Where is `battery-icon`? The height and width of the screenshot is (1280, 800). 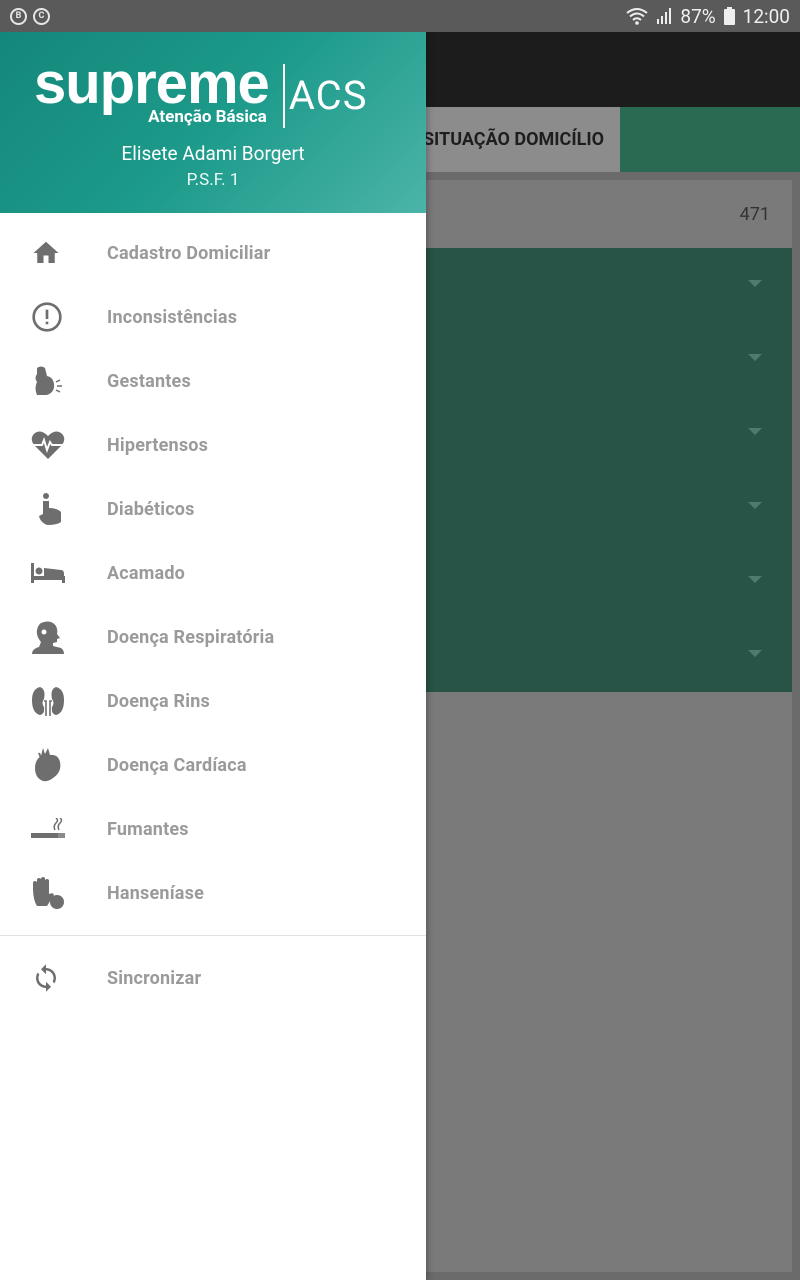 battery-icon is located at coordinates (729, 16).